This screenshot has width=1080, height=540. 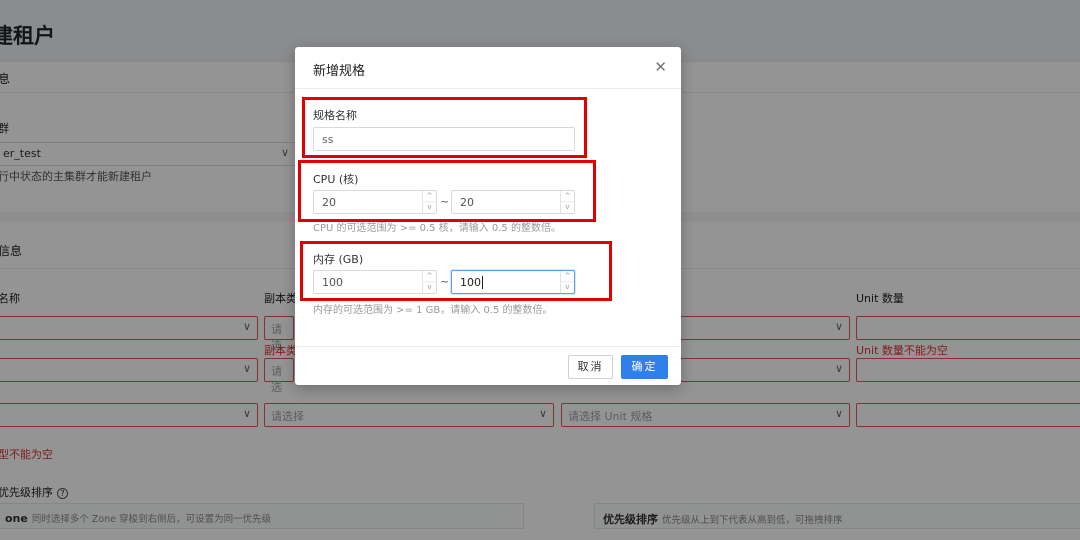 What do you see at coordinates (660, 67) in the screenshot?
I see `close-icon: ✕` at bounding box center [660, 67].